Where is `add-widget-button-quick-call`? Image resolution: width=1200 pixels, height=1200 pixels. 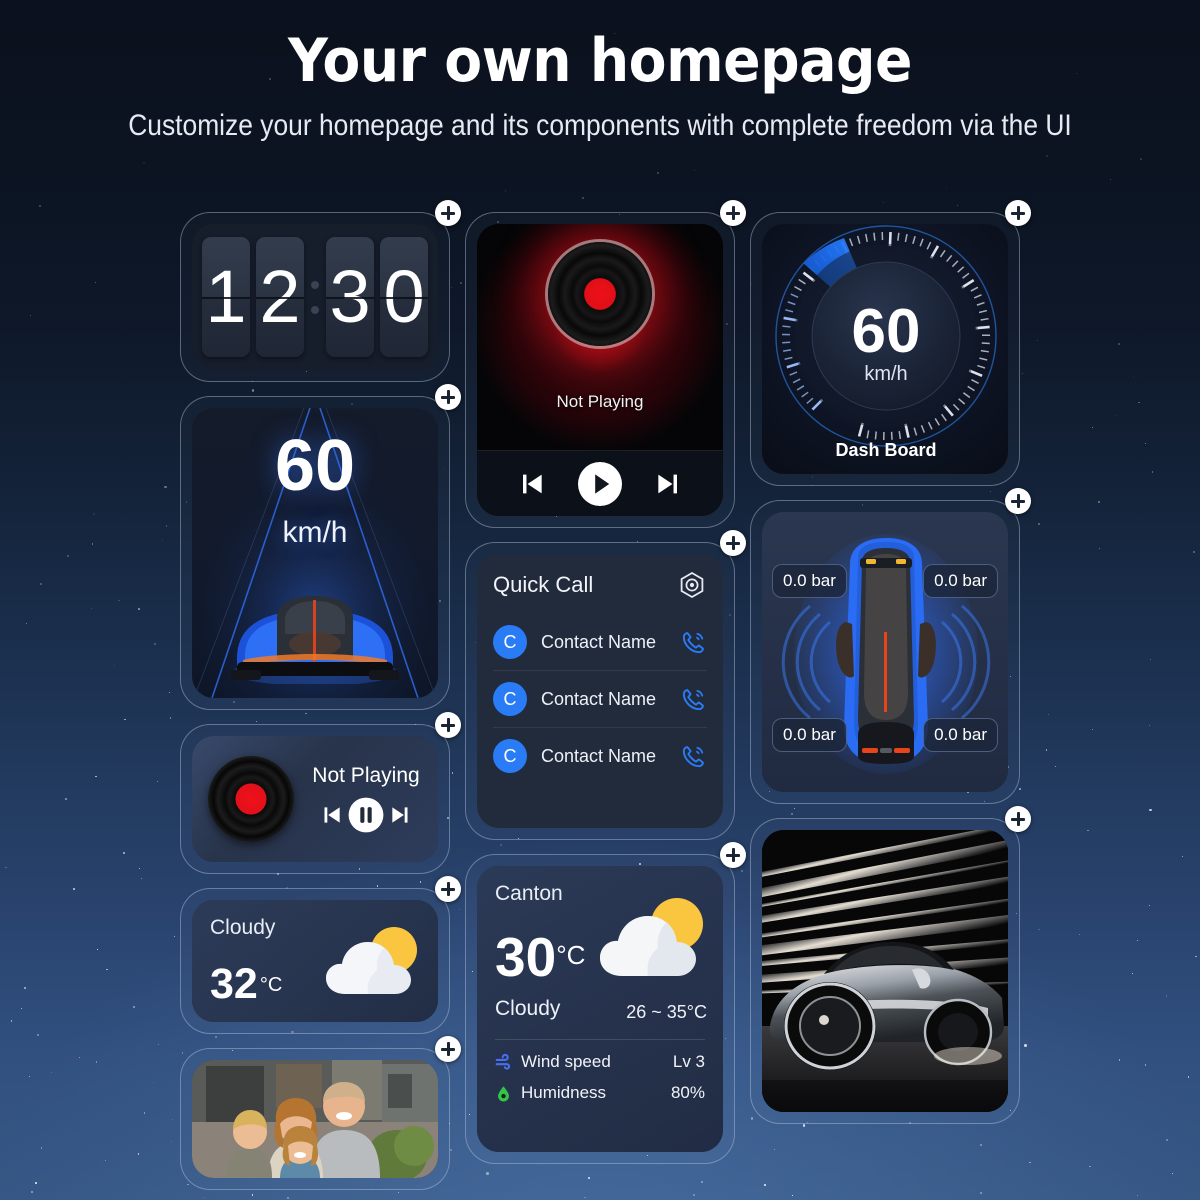
add-widget-button-quick-call is located at coordinates (733, 543).